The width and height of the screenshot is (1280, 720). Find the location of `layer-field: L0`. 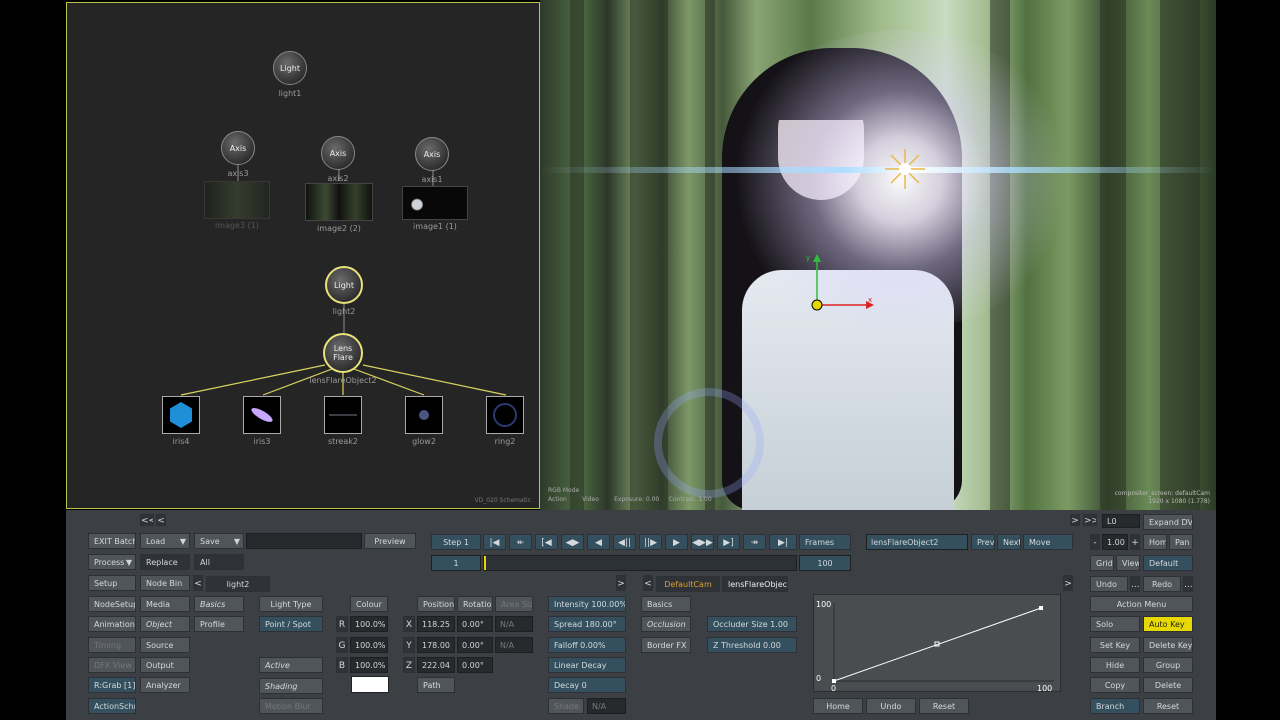

layer-field: L0 is located at coordinates (1121, 521).